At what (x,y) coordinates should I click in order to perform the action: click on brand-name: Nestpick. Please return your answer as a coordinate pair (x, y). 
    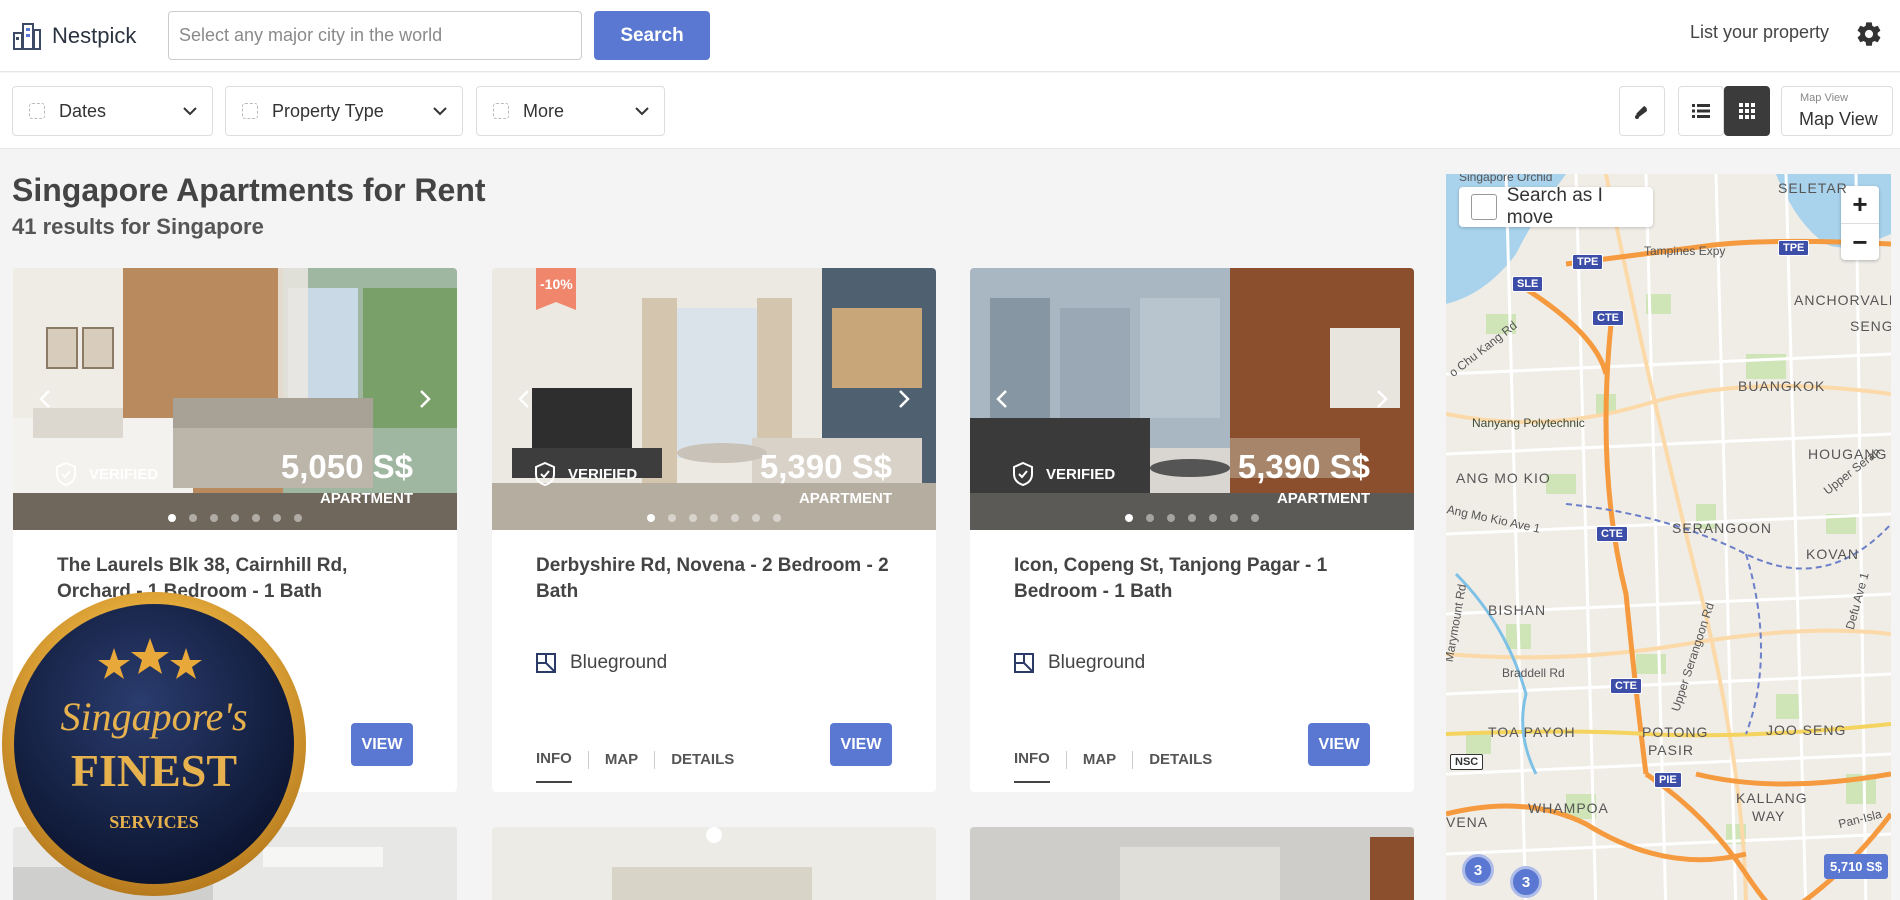
    Looking at the image, I should click on (94, 35).